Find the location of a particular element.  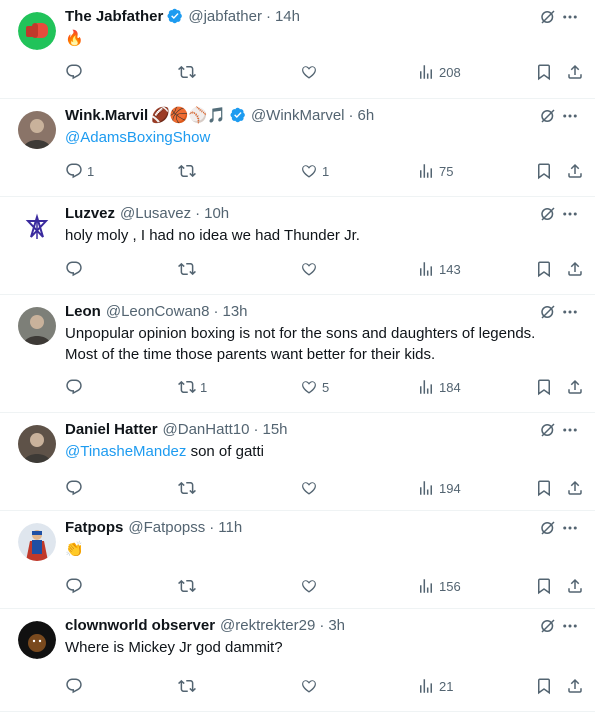

reply-tweet: Fatpops @Fatpopss · 11h 👏 156 is located at coordinates (297, 560).